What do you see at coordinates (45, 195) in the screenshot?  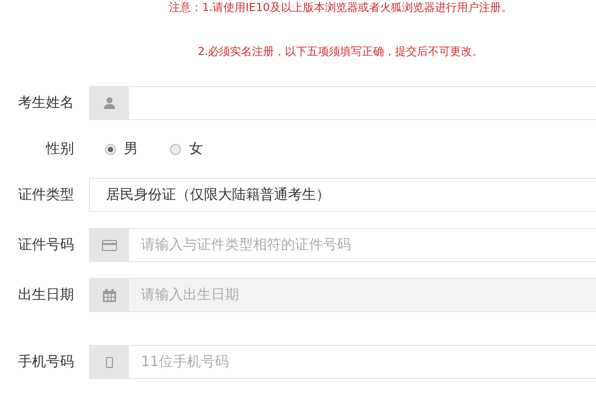 I see `field-label: 证件类型` at bounding box center [45, 195].